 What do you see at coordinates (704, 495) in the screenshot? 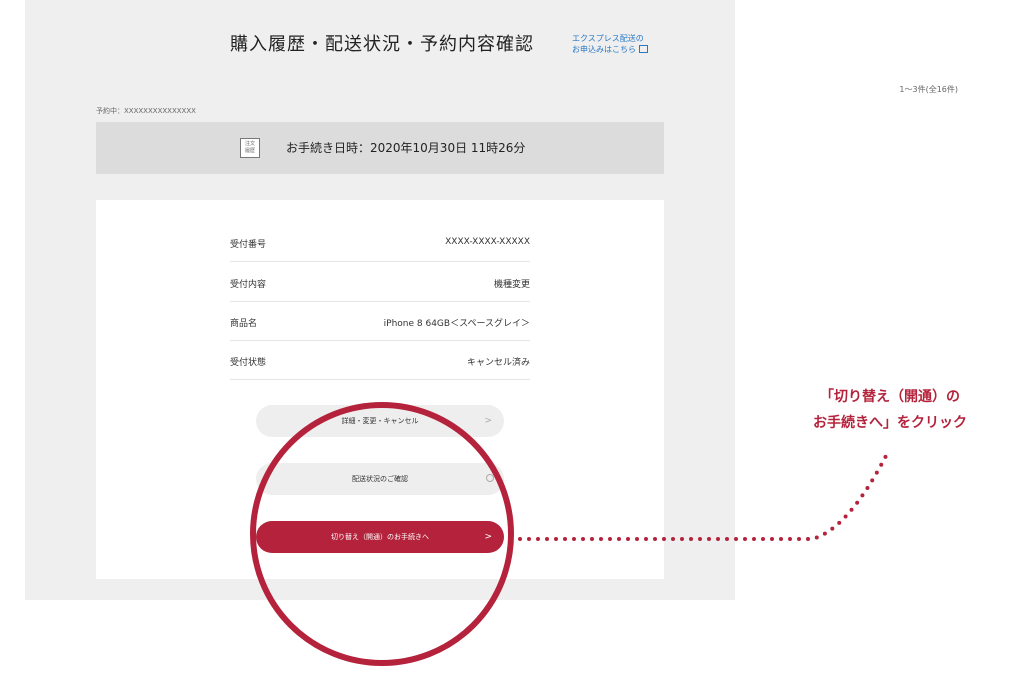
I see `dotted-connector` at bounding box center [704, 495].